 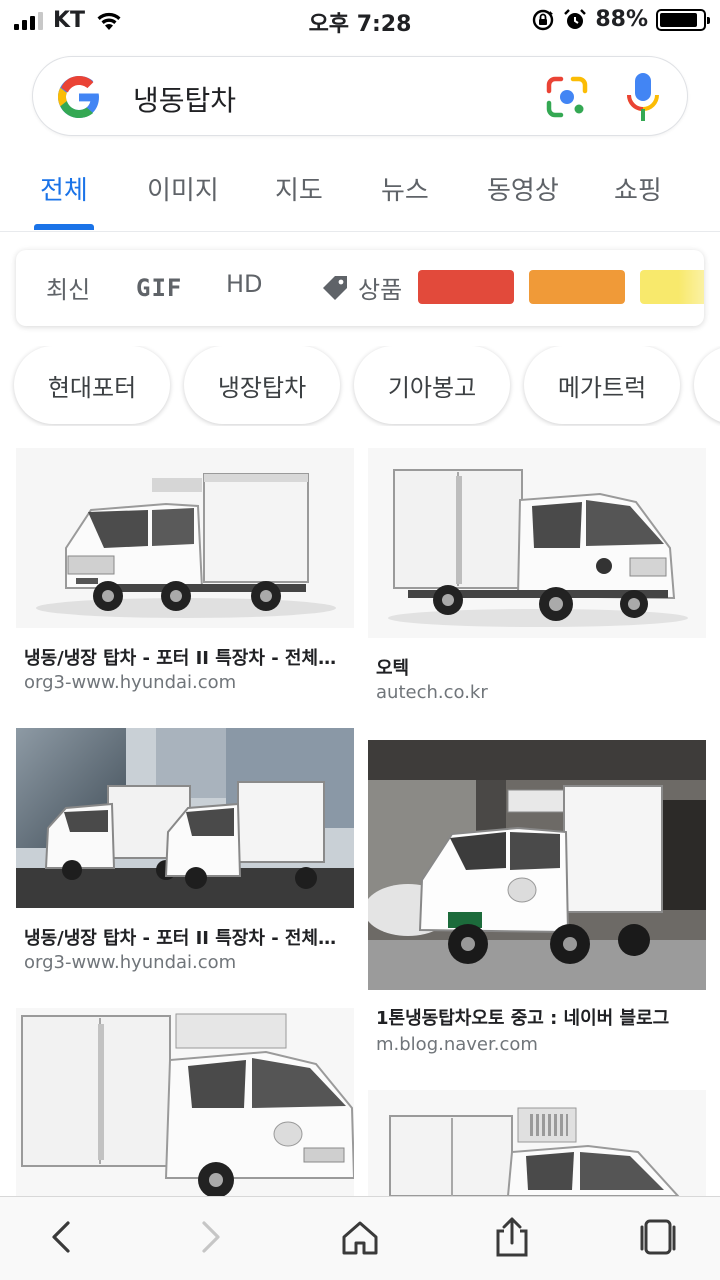 I want to click on image-filter-bar: 최신 GIF HD 상품, so click(x=360, y=288).